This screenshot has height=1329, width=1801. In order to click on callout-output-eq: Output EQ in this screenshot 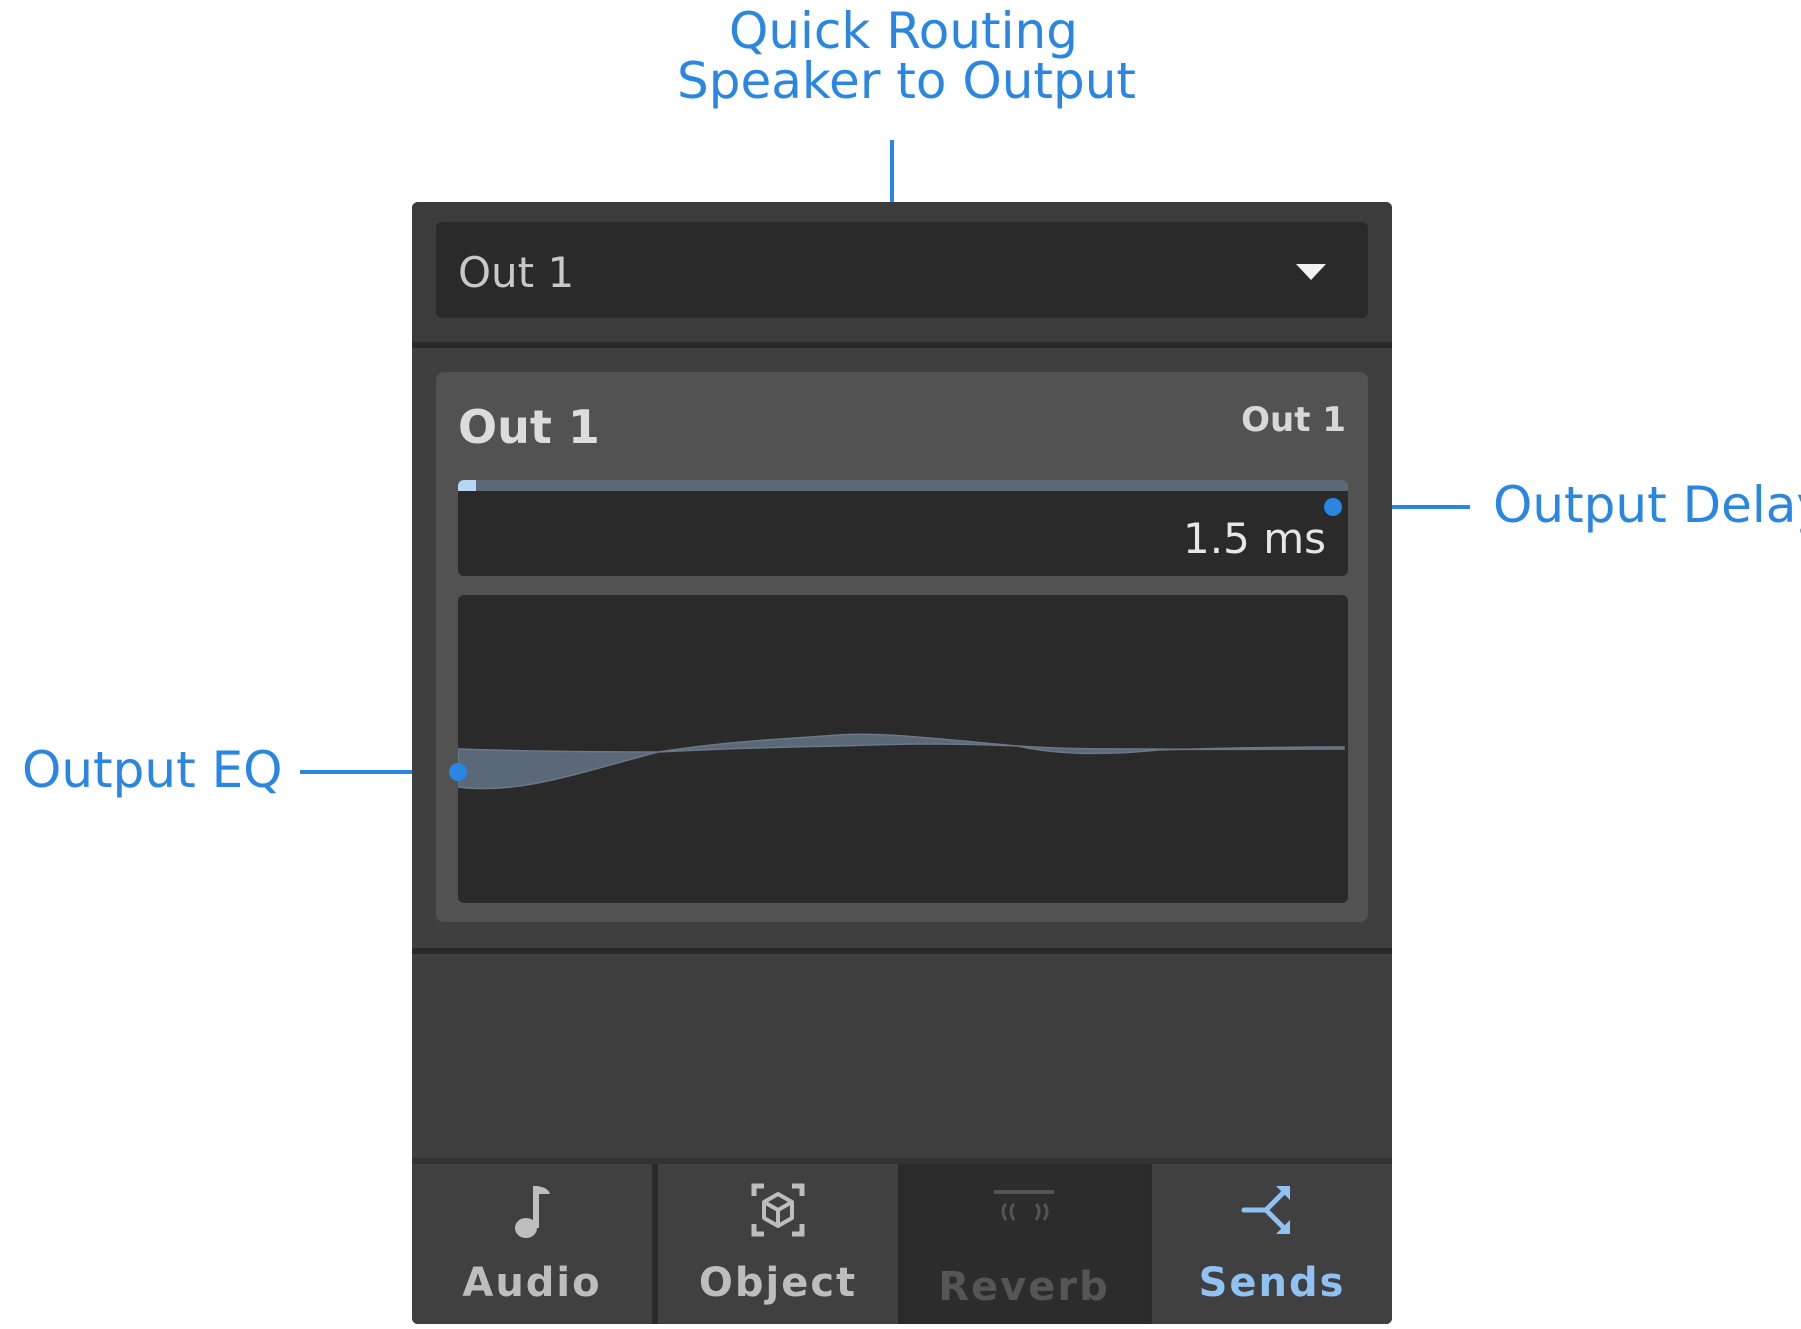, I will do `click(152, 770)`.